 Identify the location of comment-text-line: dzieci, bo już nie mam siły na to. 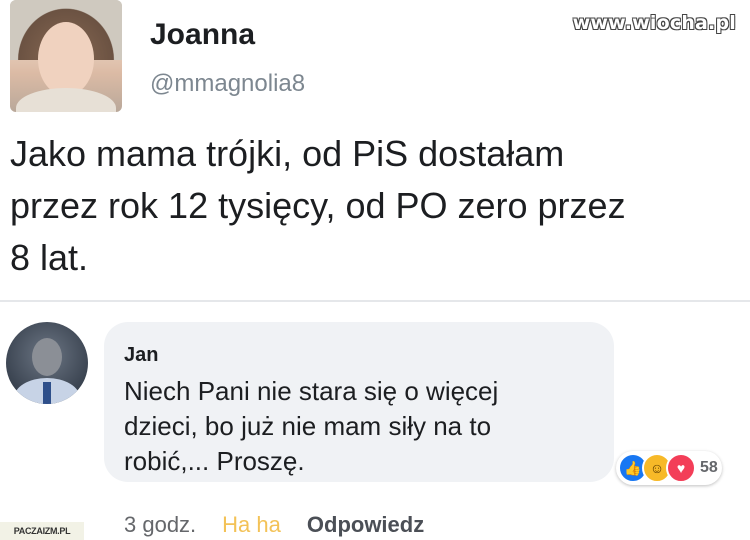
(308, 426).